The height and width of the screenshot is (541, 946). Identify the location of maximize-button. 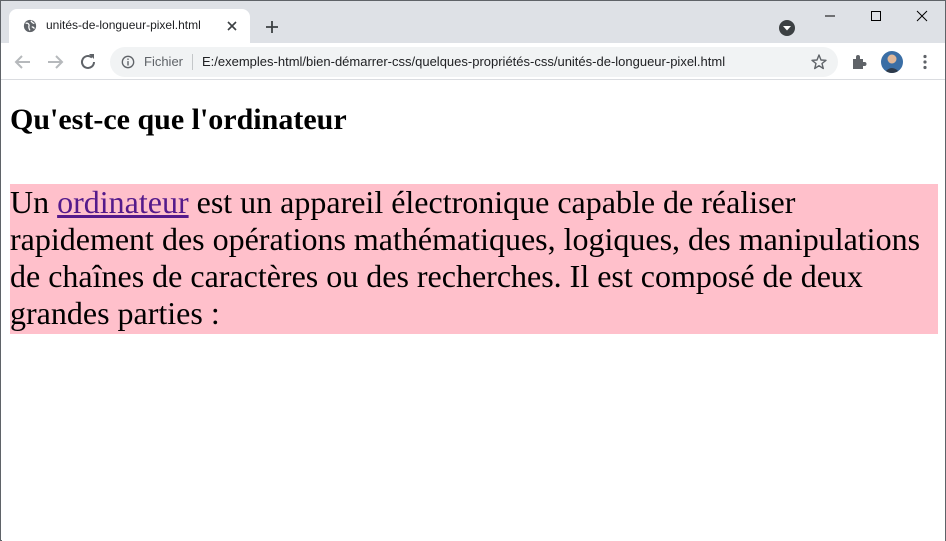
(876, 16).